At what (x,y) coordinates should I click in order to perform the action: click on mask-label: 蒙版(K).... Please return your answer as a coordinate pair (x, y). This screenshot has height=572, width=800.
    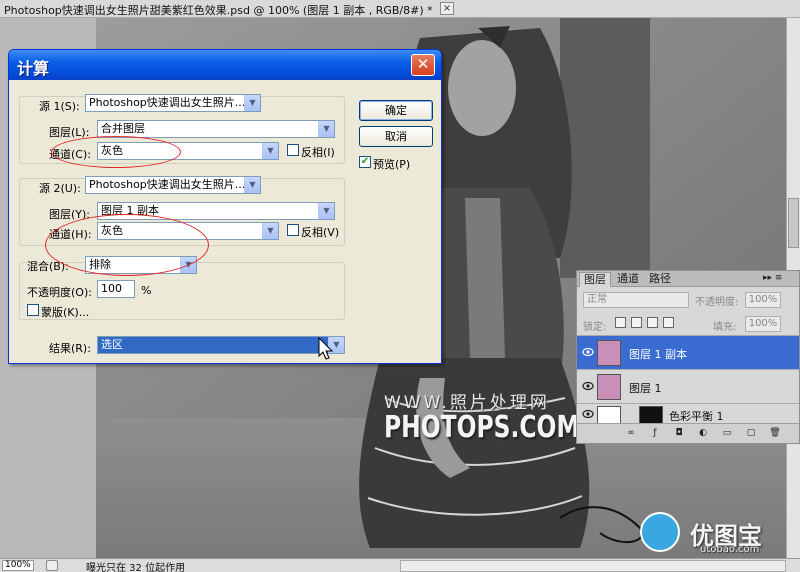
    Looking at the image, I should click on (65, 312).